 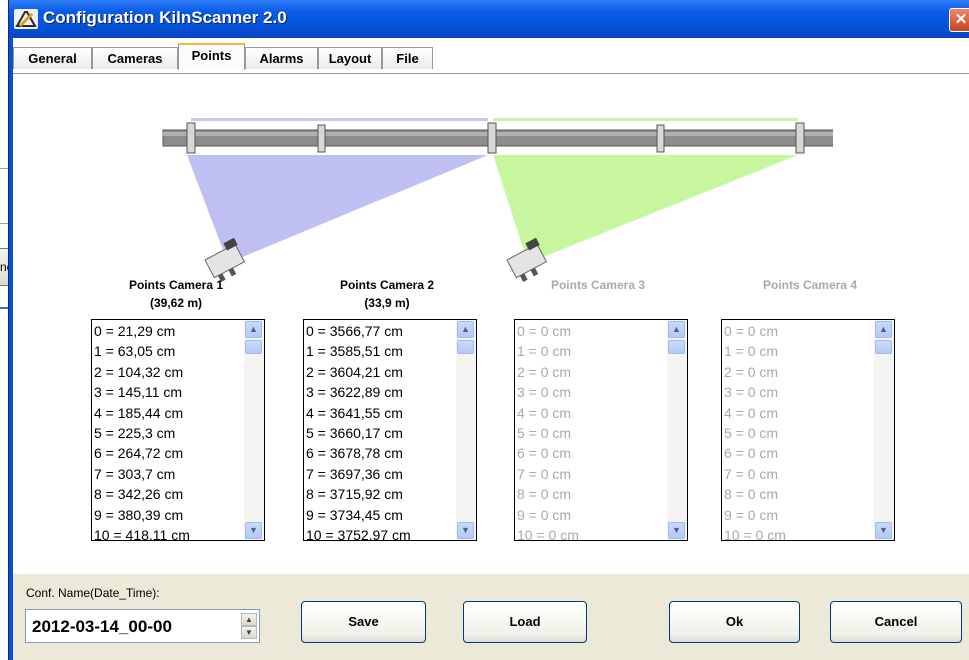 I want to click on window-title: Configuration KilnScanner 2.0, so click(x=165, y=17).